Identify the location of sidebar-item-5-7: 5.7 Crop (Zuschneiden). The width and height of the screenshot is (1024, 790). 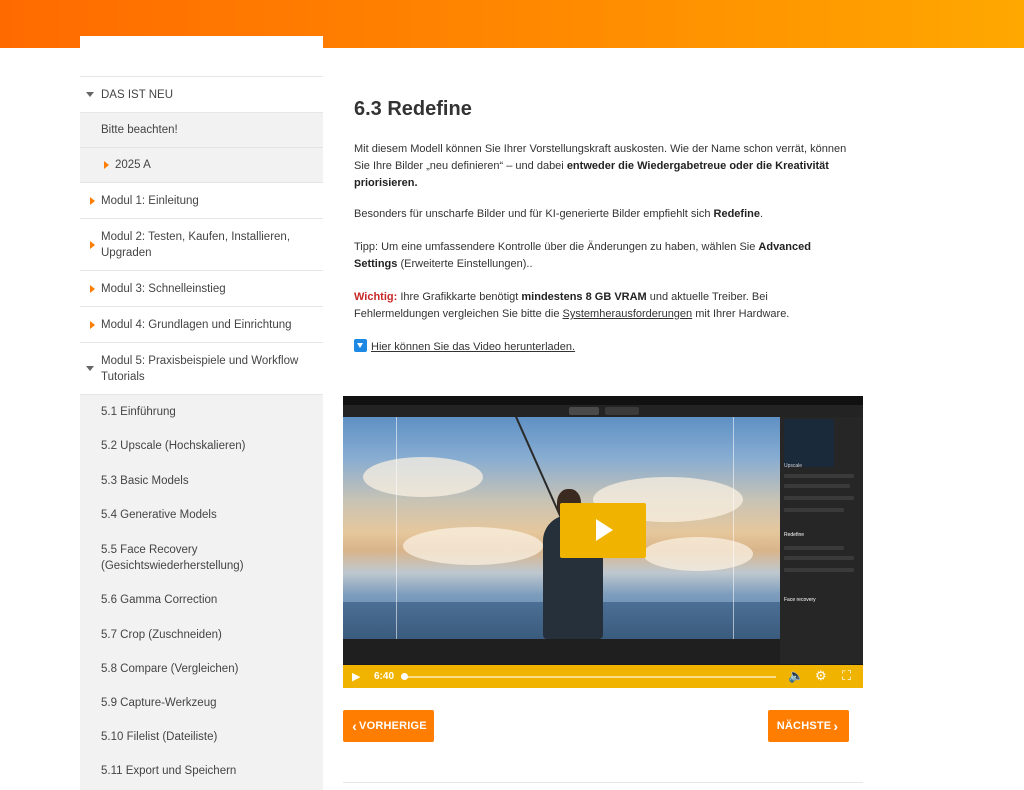
(201, 634).